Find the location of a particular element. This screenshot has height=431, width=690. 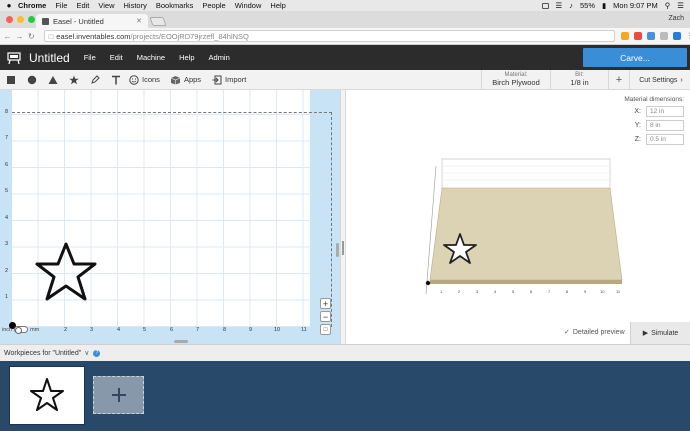

apps-label: Apps is located at coordinates (192, 79).